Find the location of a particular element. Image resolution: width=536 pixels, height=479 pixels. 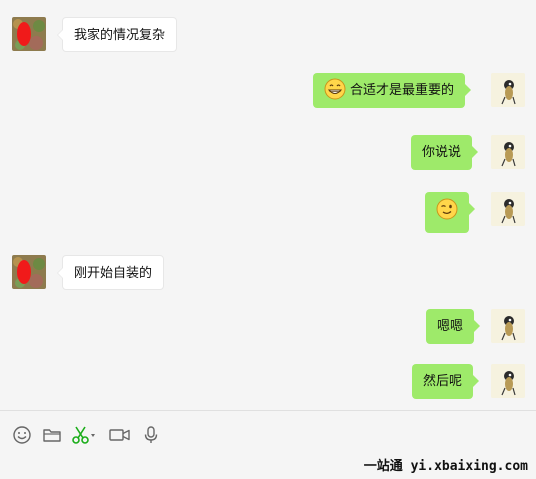

watermark-text: 一站通 yi.xbaixing.com is located at coordinates (445, 466).